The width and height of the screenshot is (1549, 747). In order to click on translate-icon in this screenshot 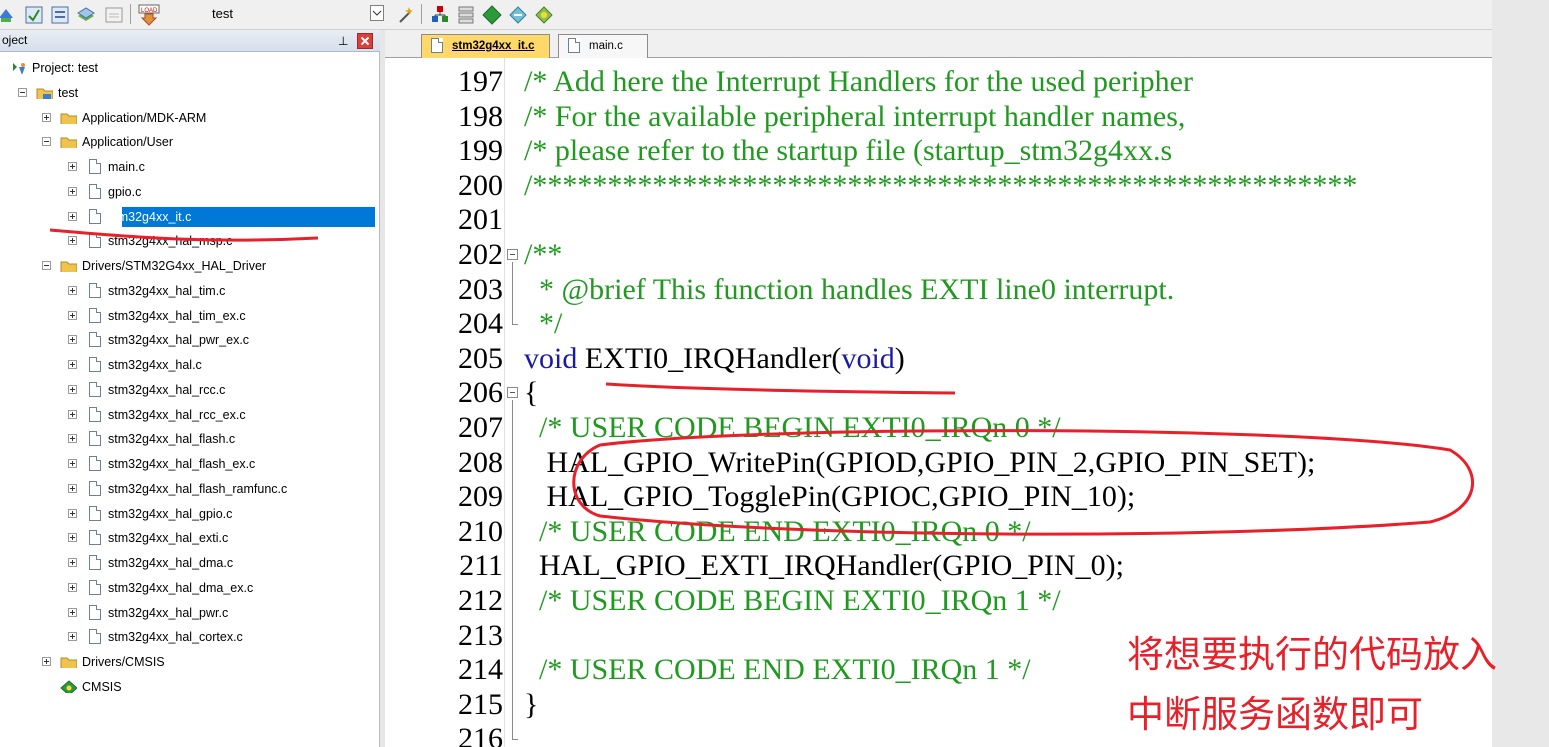, I will do `click(8, 14)`.